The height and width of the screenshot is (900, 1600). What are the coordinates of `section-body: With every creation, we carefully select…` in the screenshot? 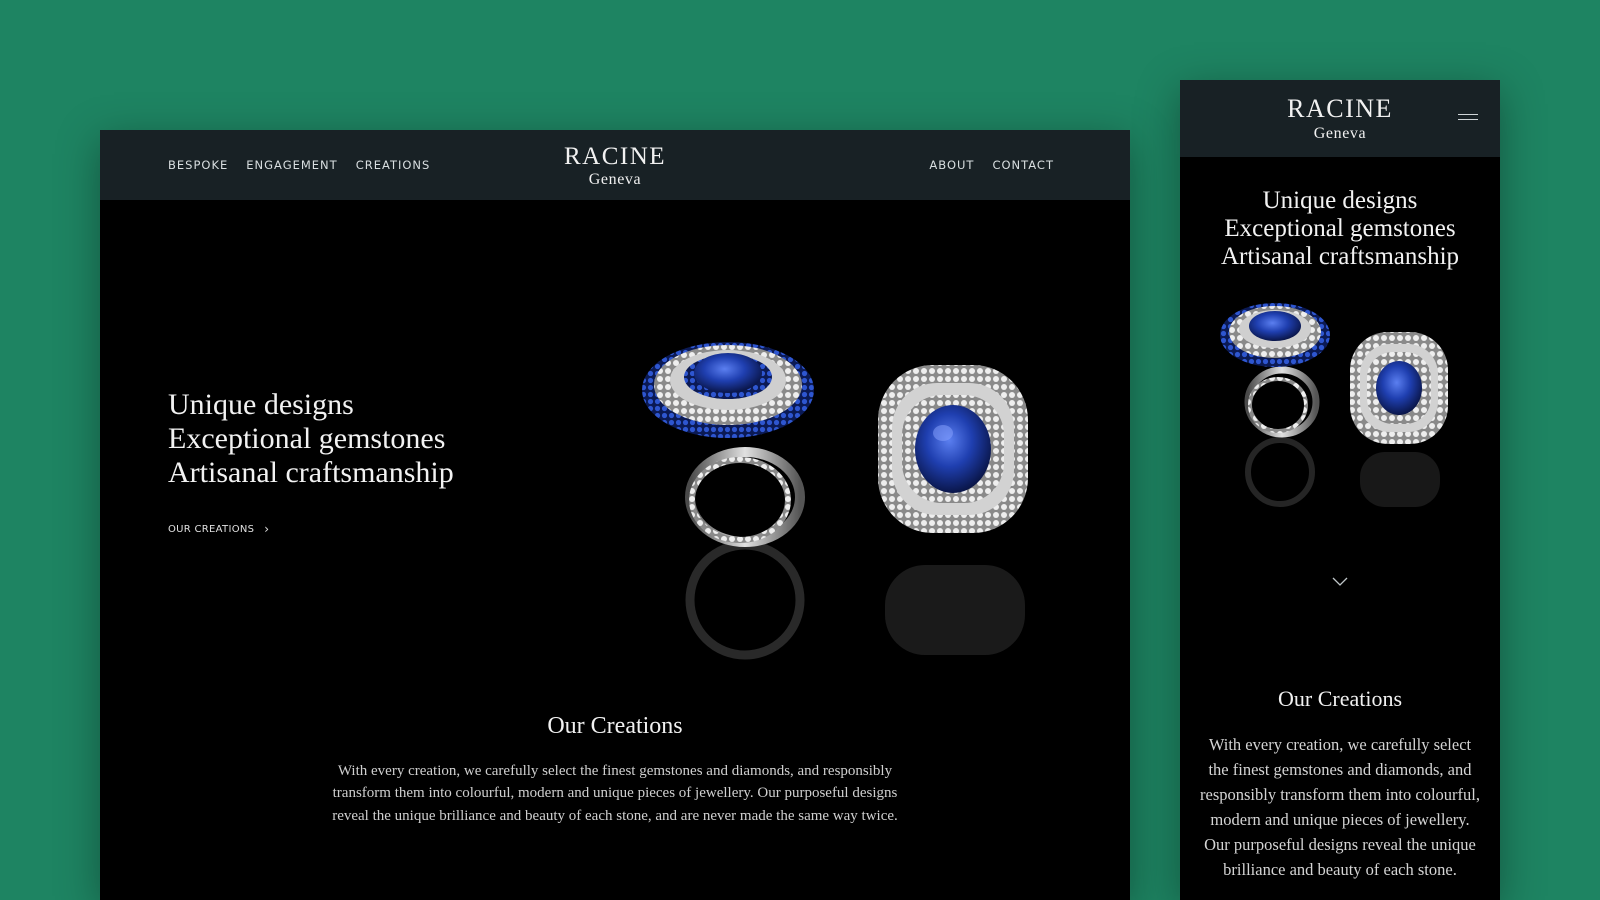 It's located at (615, 793).